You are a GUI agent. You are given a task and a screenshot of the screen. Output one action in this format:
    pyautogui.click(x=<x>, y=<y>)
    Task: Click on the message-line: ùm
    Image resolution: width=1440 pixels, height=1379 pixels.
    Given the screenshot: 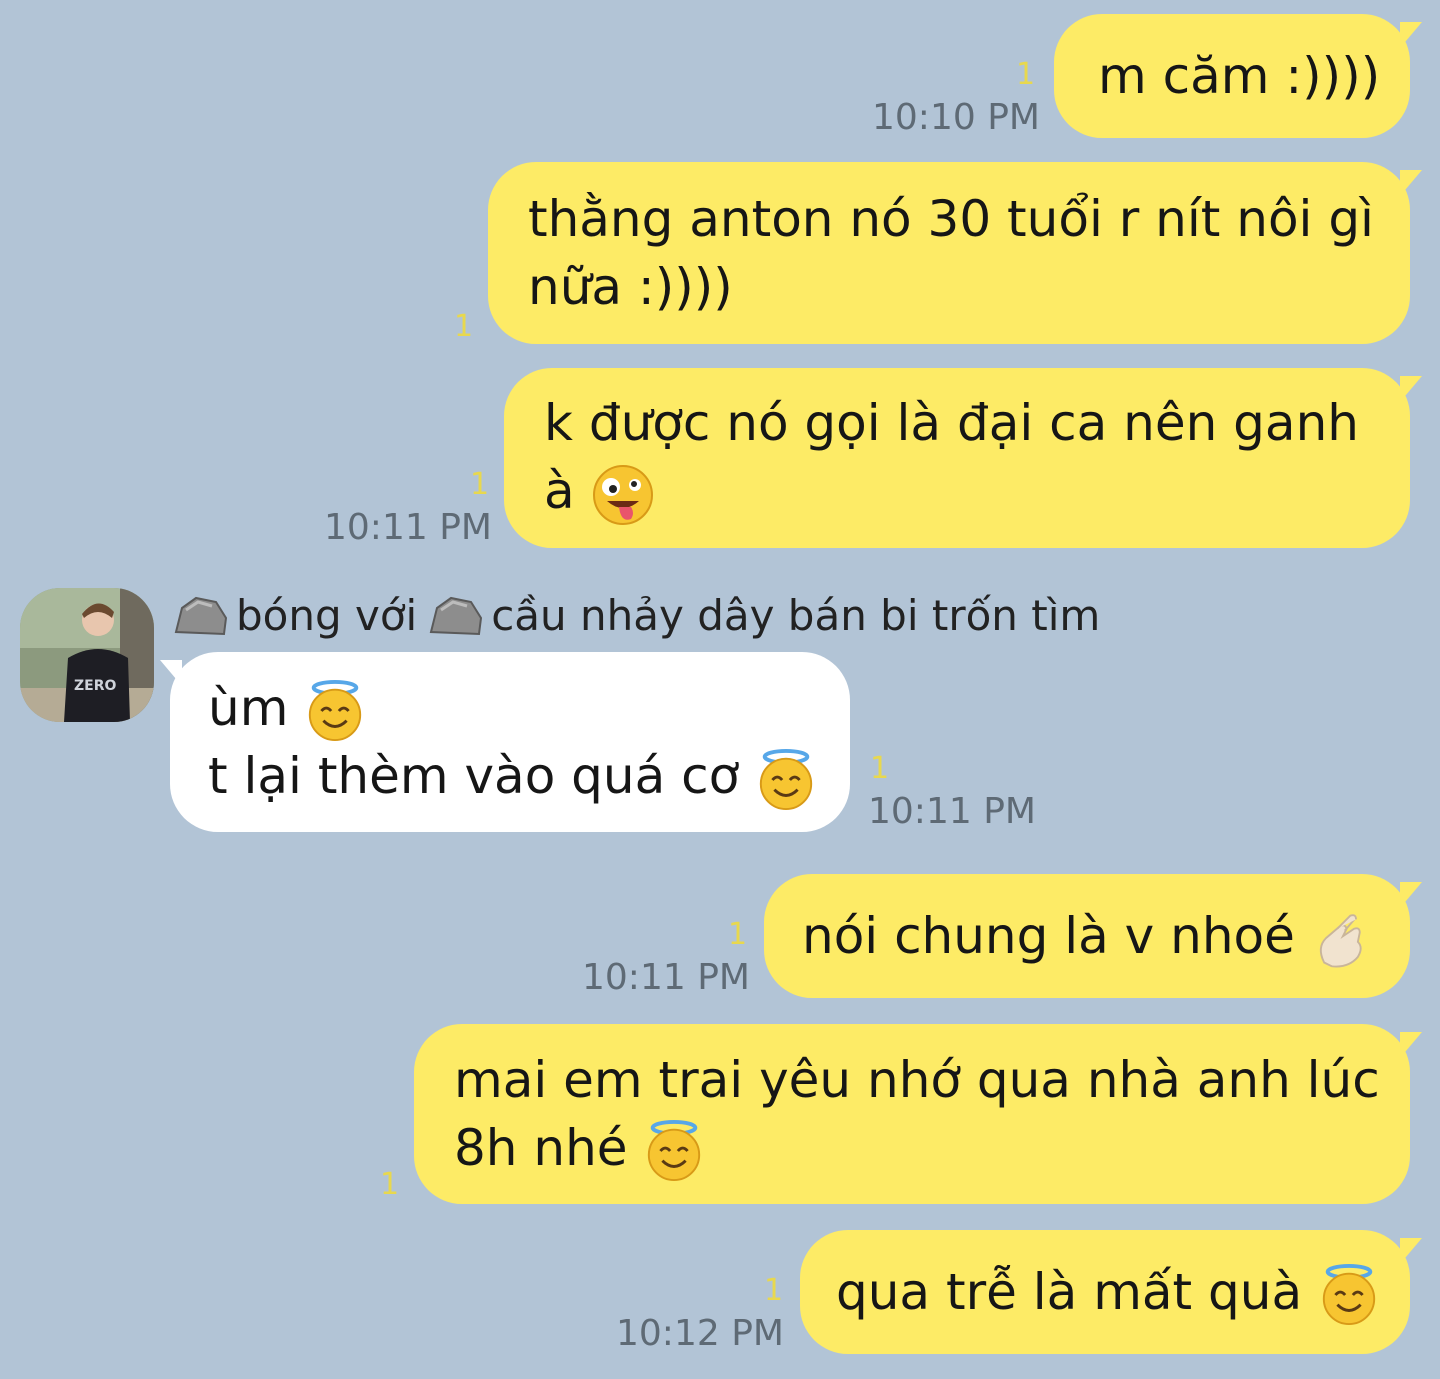 What is the action you would take?
    pyautogui.click(x=507, y=708)
    